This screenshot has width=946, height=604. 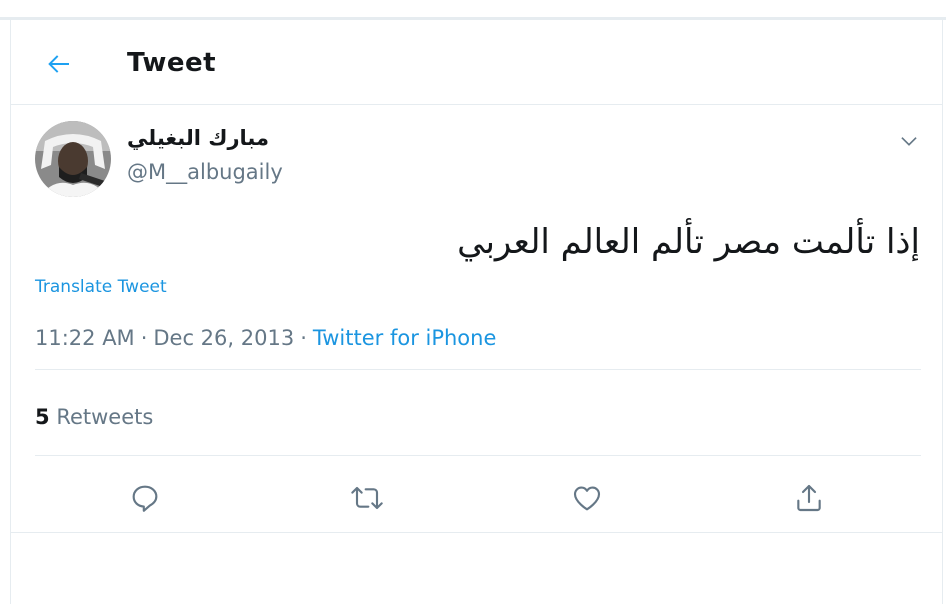 What do you see at coordinates (688, 242) in the screenshot?
I see `tweet-text: إذا تألمت مصر تألم العالم العربي` at bounding box center [688, 242].